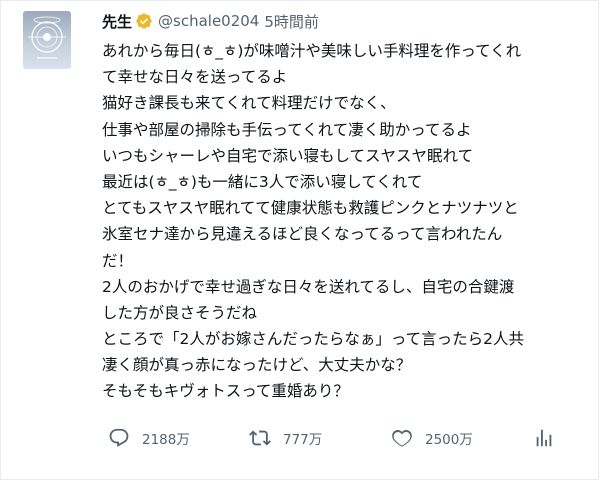  Describe the element at coordinates (166, 440) in the screenshot. I see `reply-count: 2188万` at that location.